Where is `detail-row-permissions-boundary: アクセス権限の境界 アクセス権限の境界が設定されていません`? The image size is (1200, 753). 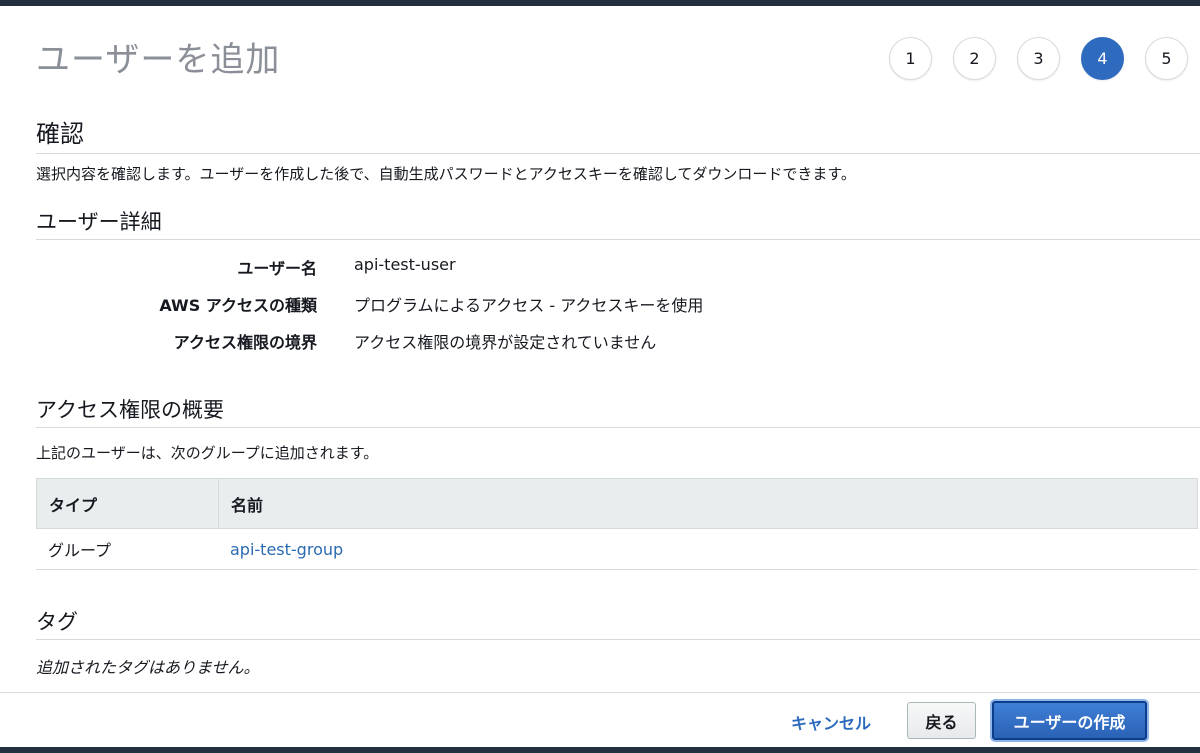
detail-row-permissions-boundary: アクセス権限の境界 アクセス権限の境界が設定されていません is located at coordinates (486, 341).